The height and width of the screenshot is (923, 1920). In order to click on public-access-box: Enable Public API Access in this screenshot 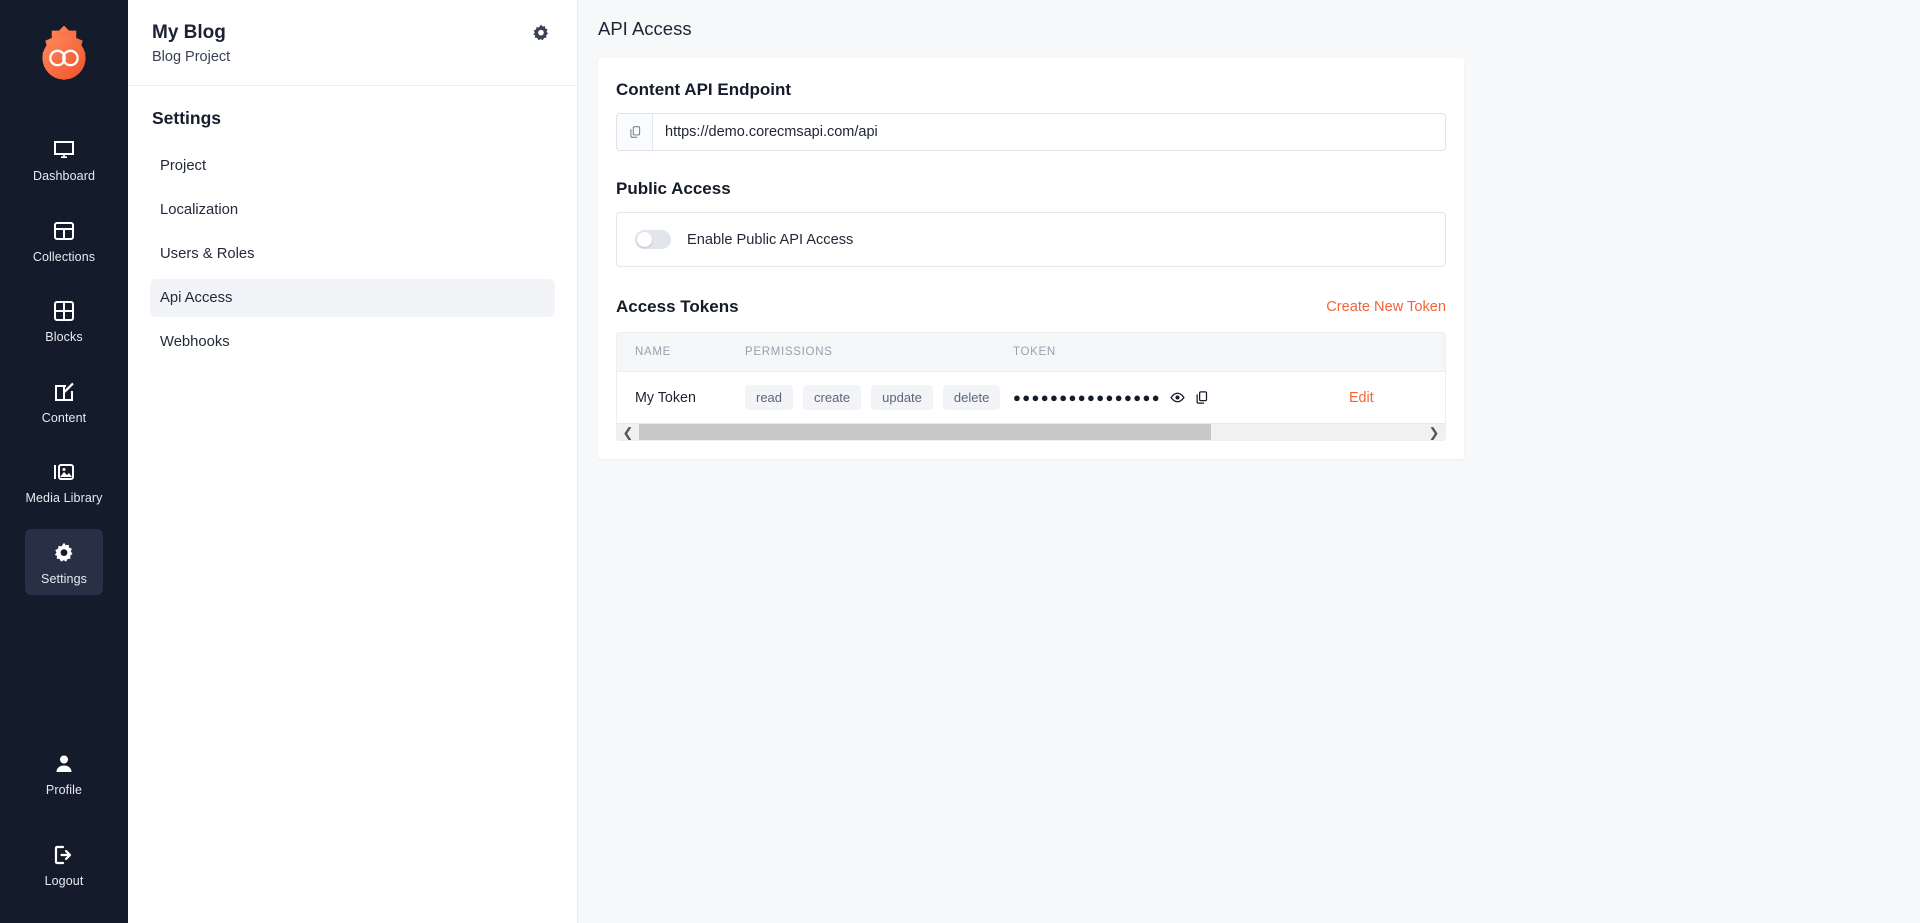, I will do `click(1031, 239)`.